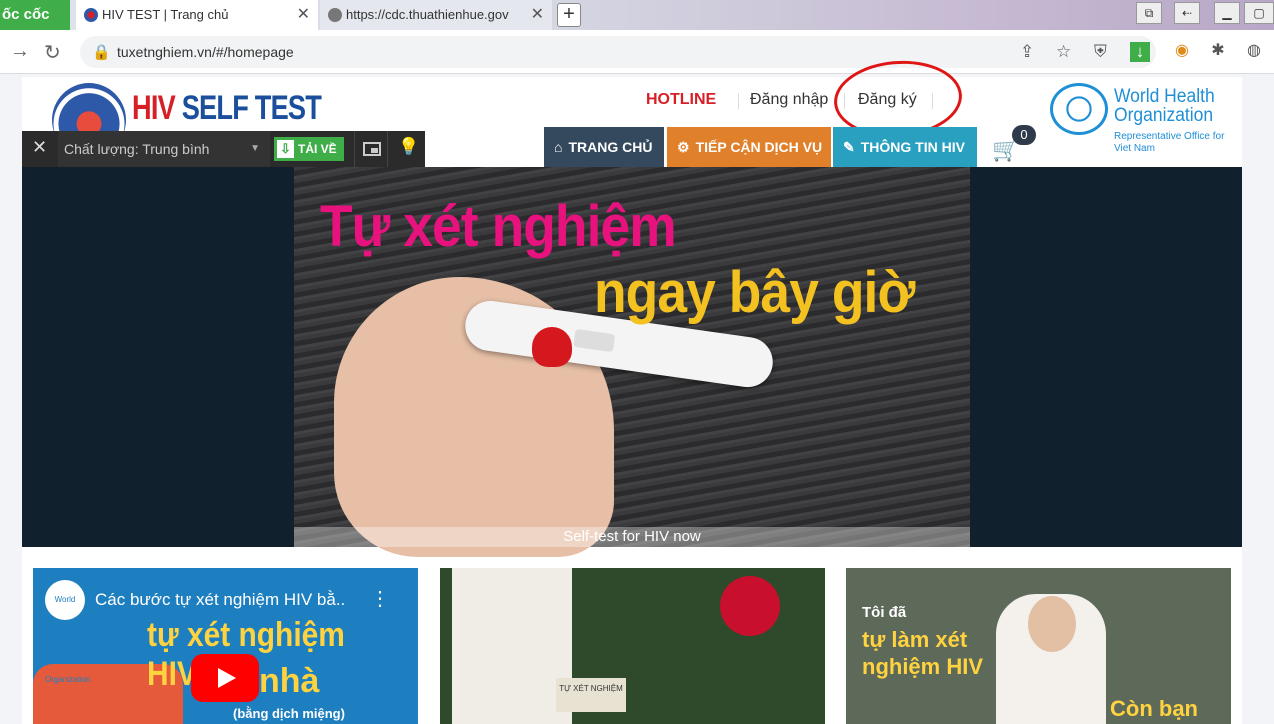 Image resolution: width=1274 pixels, height=724 pixels. I want to click on forward-arrow-icon: →, so click(20, 51).